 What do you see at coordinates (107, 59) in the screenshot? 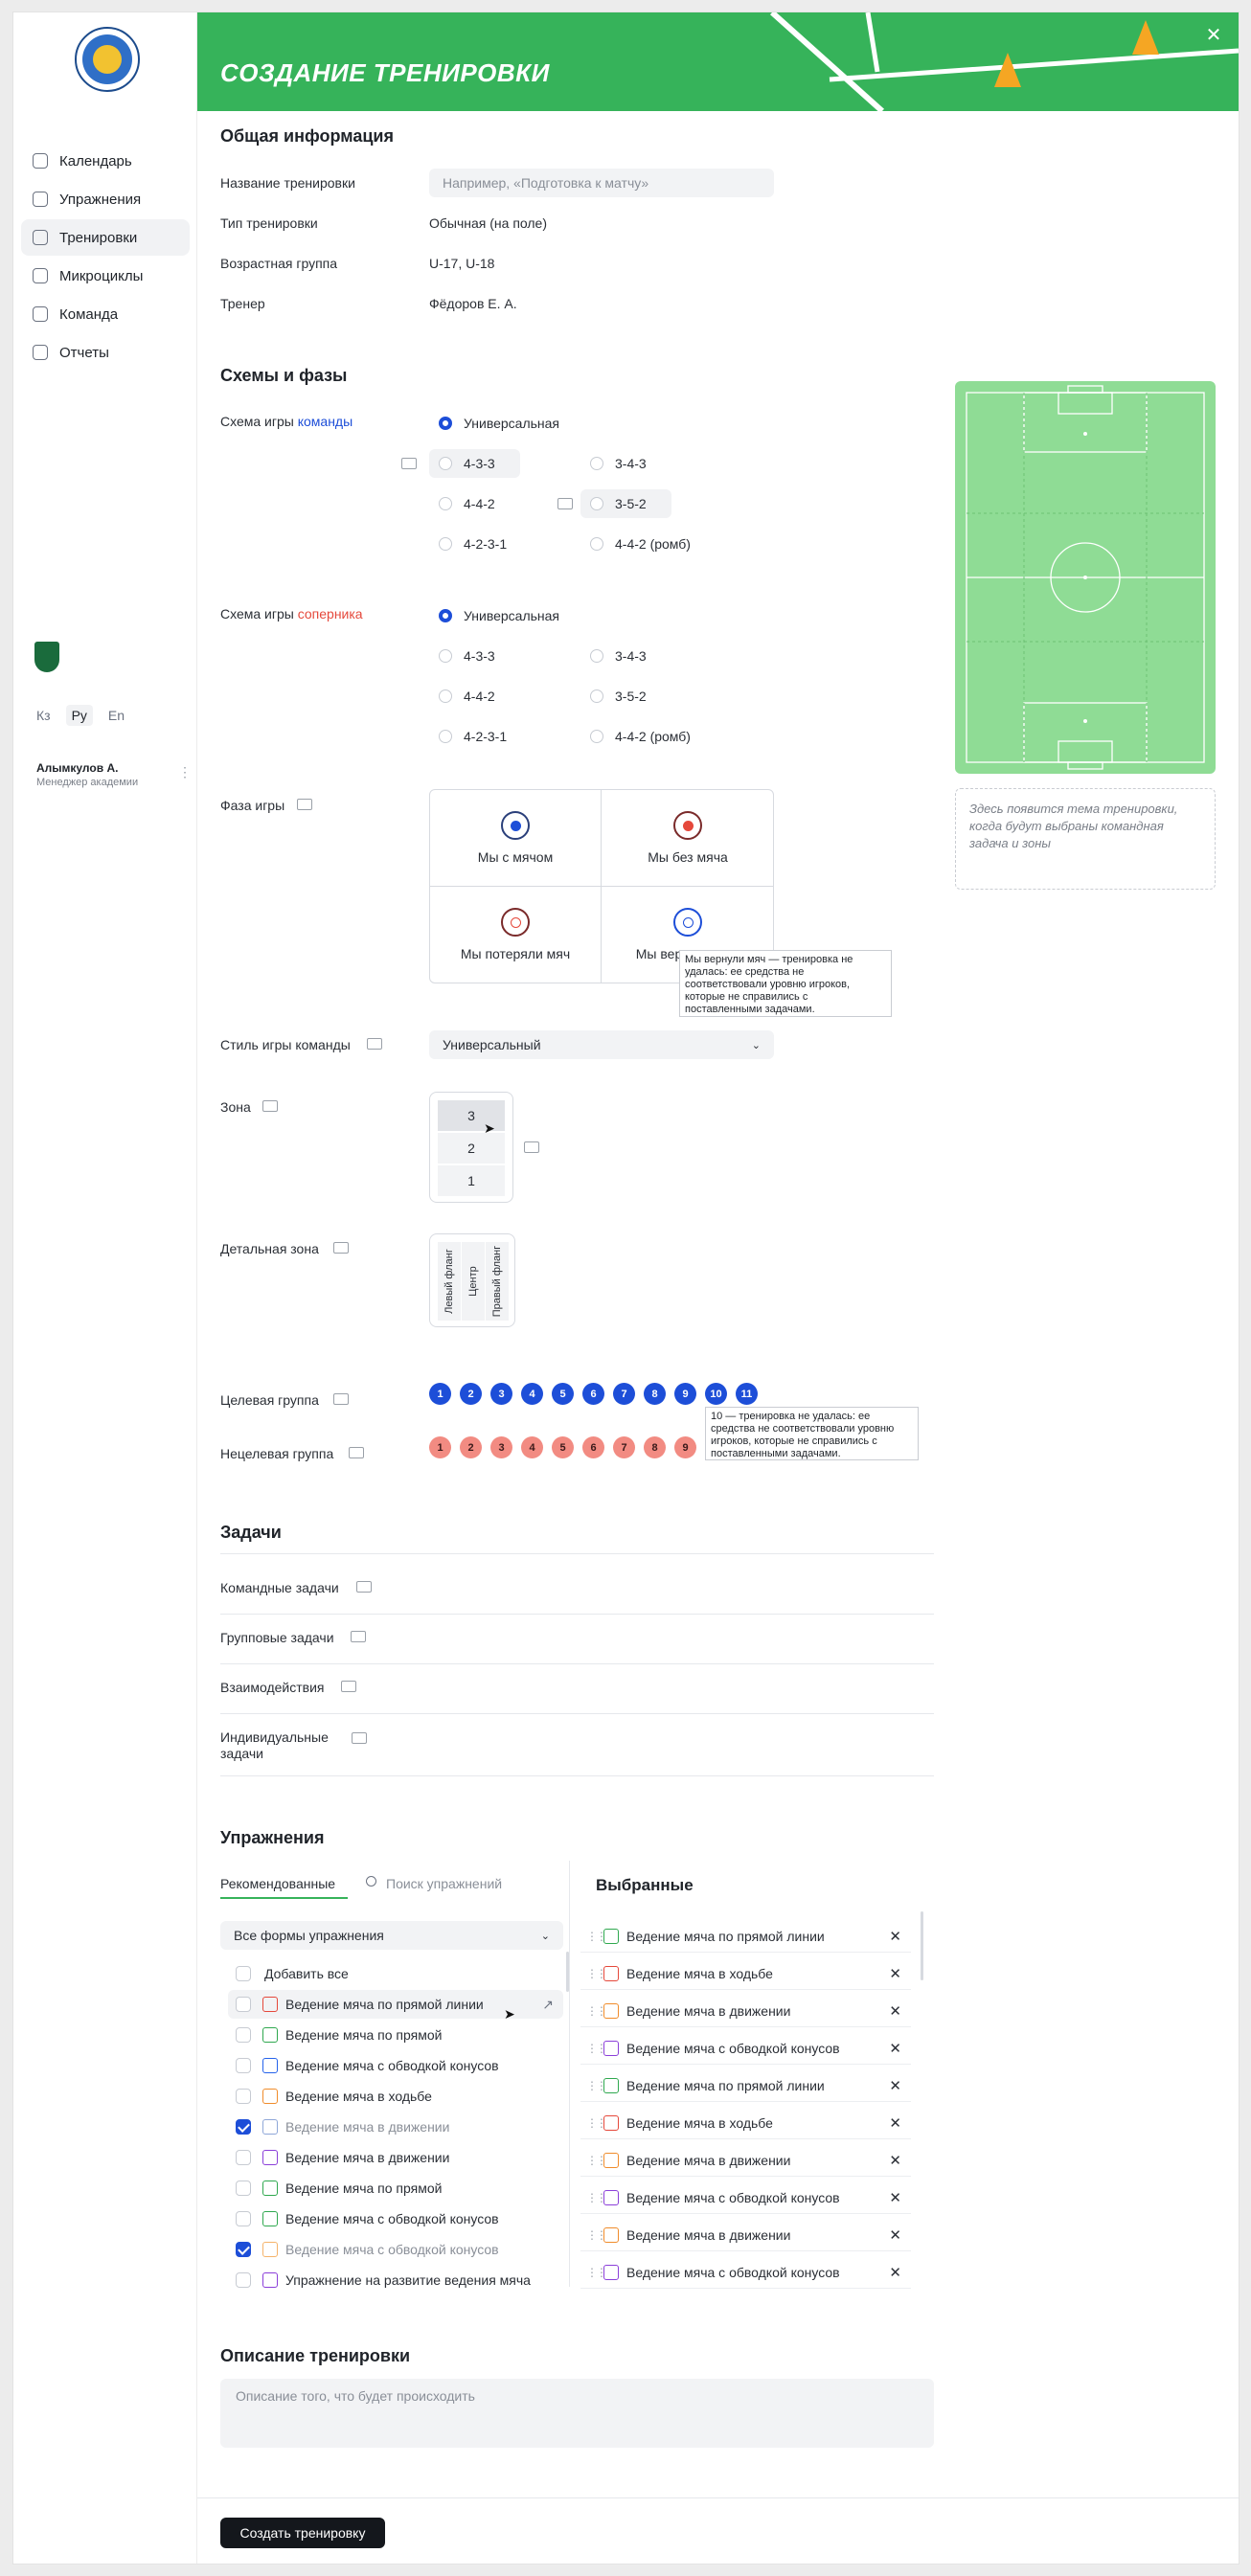
I see `club-logo` at bounding box center [107, 59].